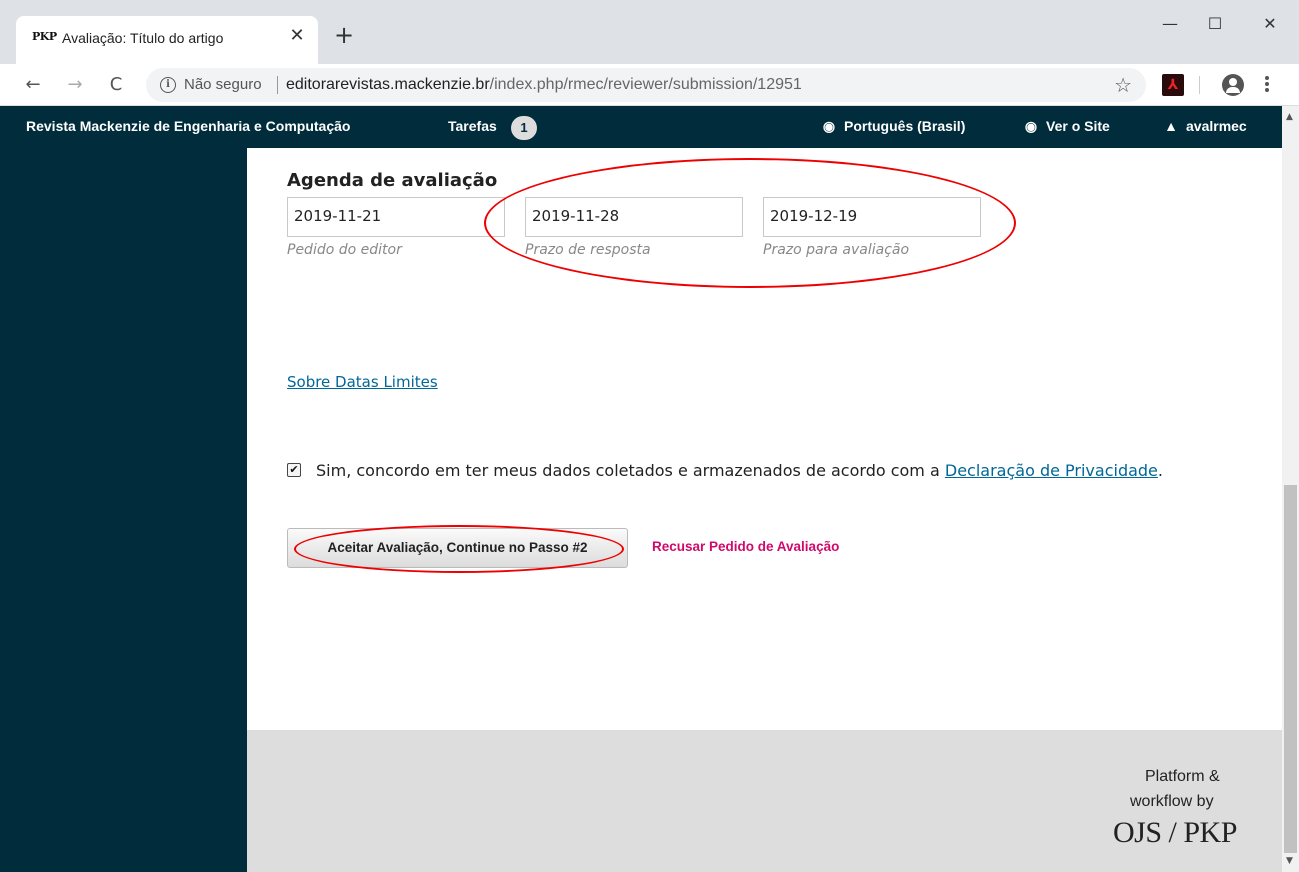 The image size is (1299, 872). I want to click on consent-suffix: ., so click(1160, 470).